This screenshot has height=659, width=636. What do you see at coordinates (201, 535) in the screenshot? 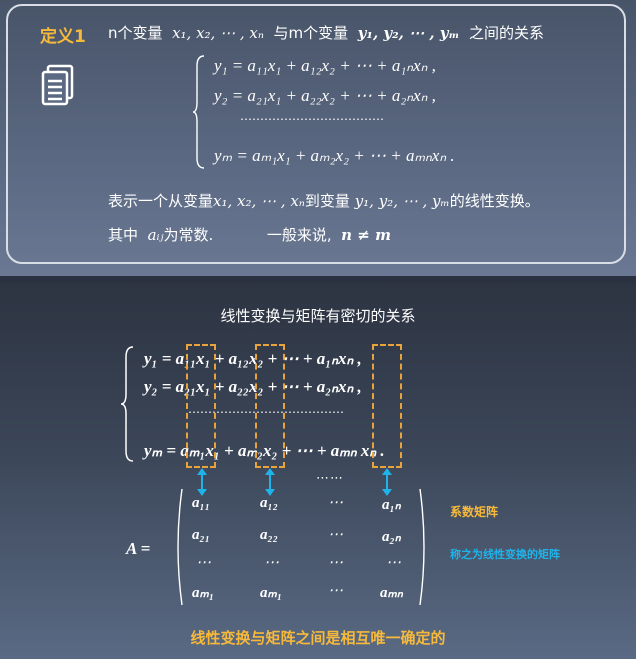
I see `matrix-cell: a₂₁` at bounding box center [201, 535].